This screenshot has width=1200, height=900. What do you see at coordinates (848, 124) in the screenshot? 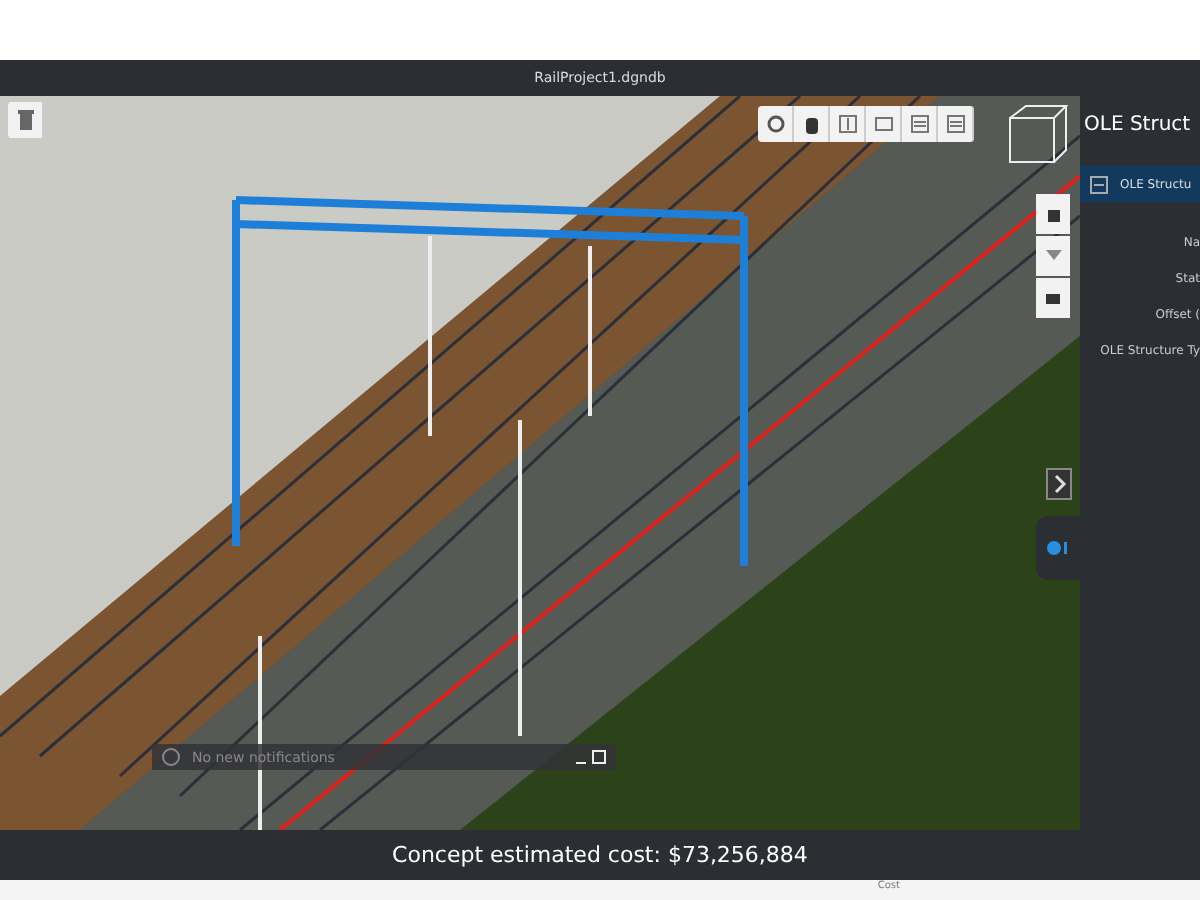
I see `fit-view-icon` at bounding box center [848, 124].